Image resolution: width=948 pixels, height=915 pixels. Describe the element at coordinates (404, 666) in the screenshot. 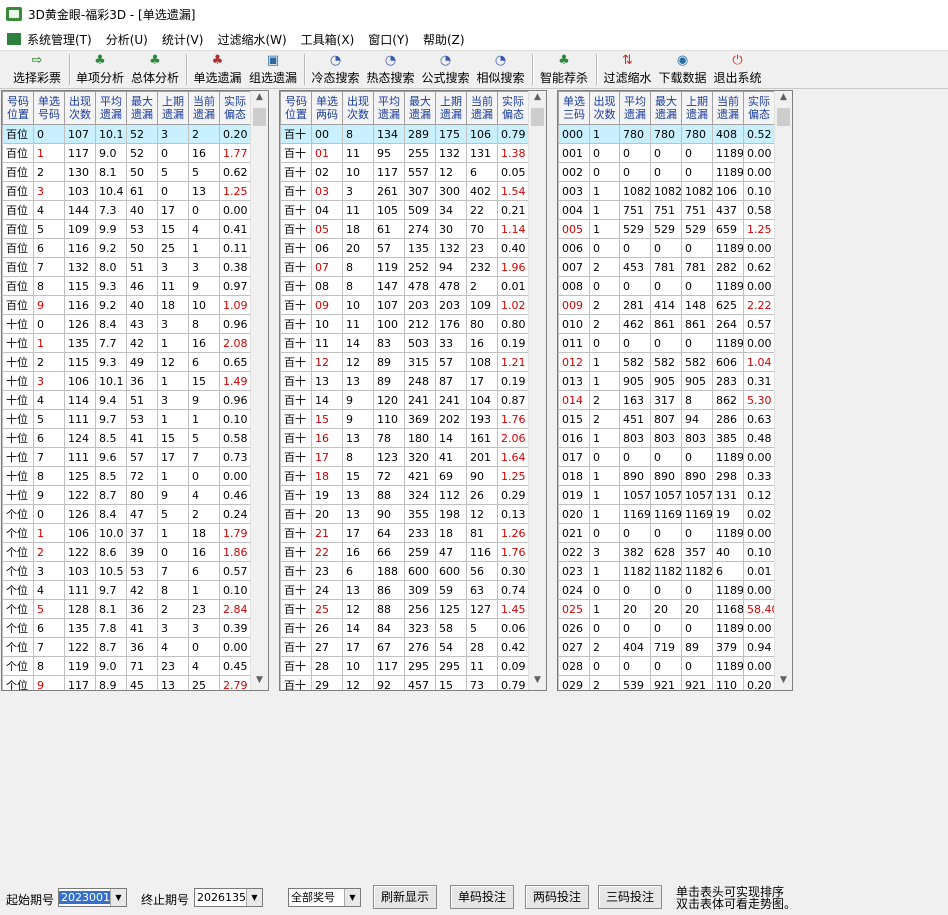

I see `table-row: 百十 28 10 117 295 295 11 0.09` at that location.